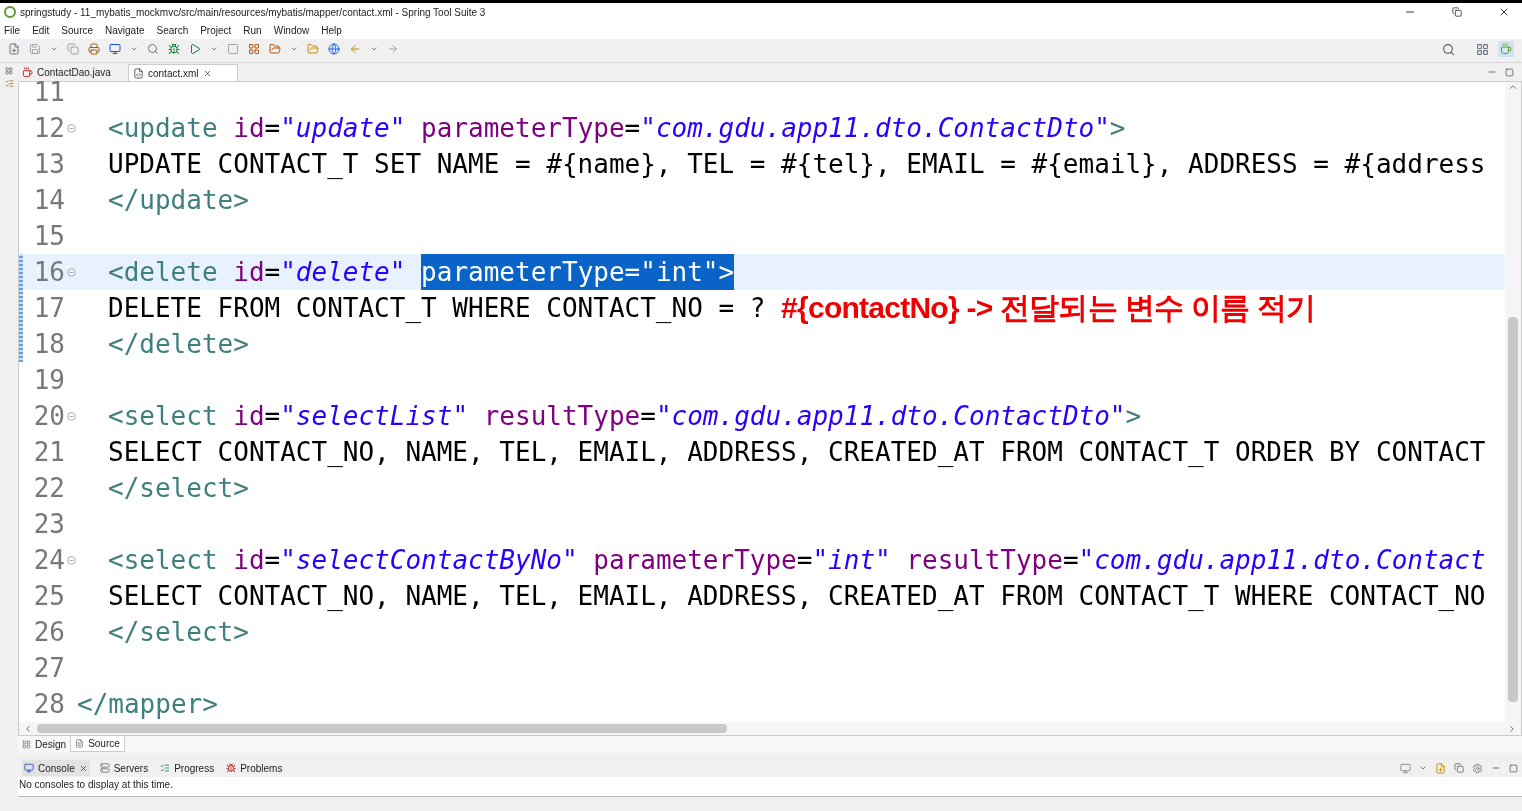 The image size is (1522, 811). What do you see at coordinates (195, 49) in the screenshot?
I see `play-icon` at bounding box center [195, 49].